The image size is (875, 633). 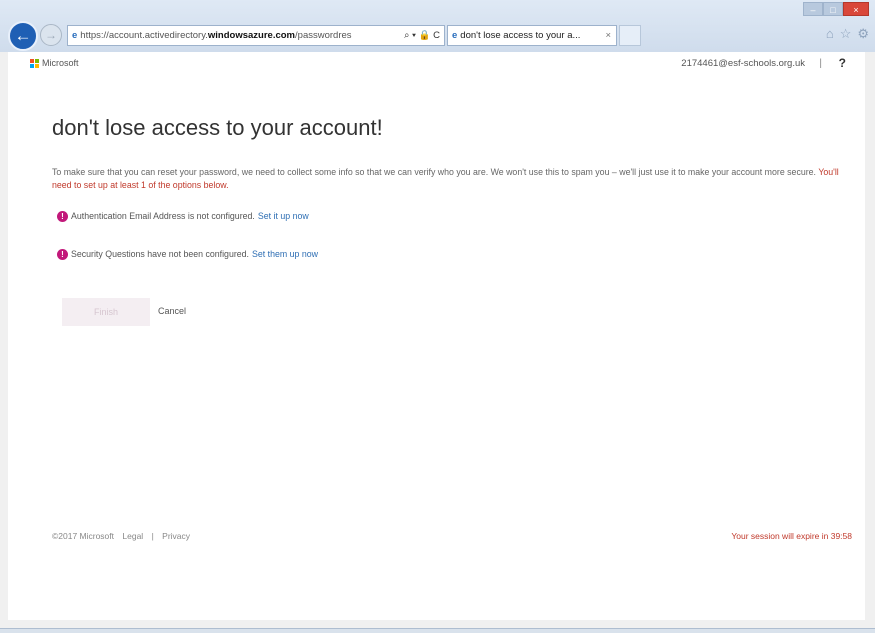 What do you see at coordinates (83, 536) in the screenshot?
I see `copyright: ©2017 Microsoft` at bounding box center [83, 536].